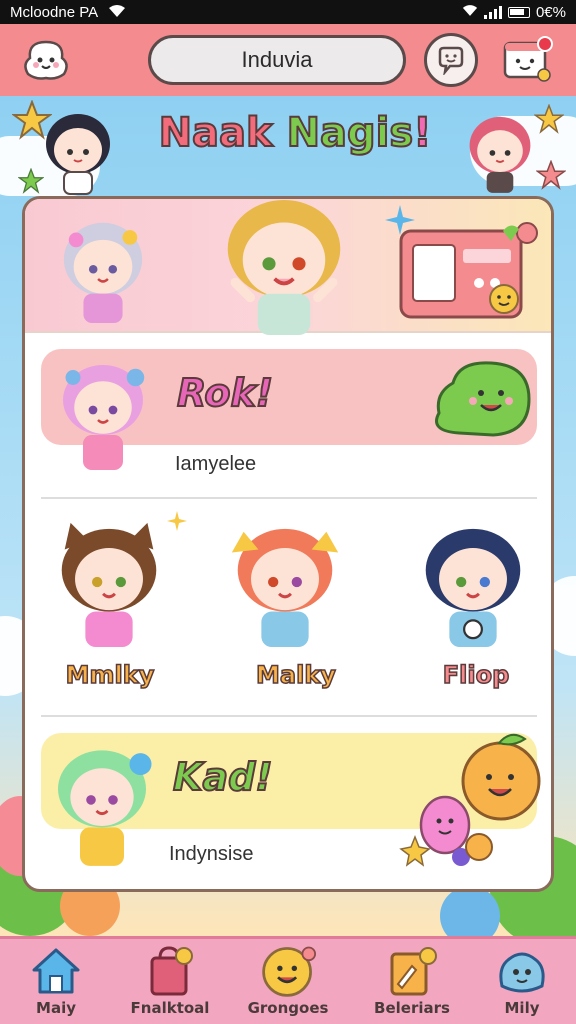  Describe the element at coordinates (56, 1008) in the screenshot. I see `nav-label-maiy: Maiy` at that location.